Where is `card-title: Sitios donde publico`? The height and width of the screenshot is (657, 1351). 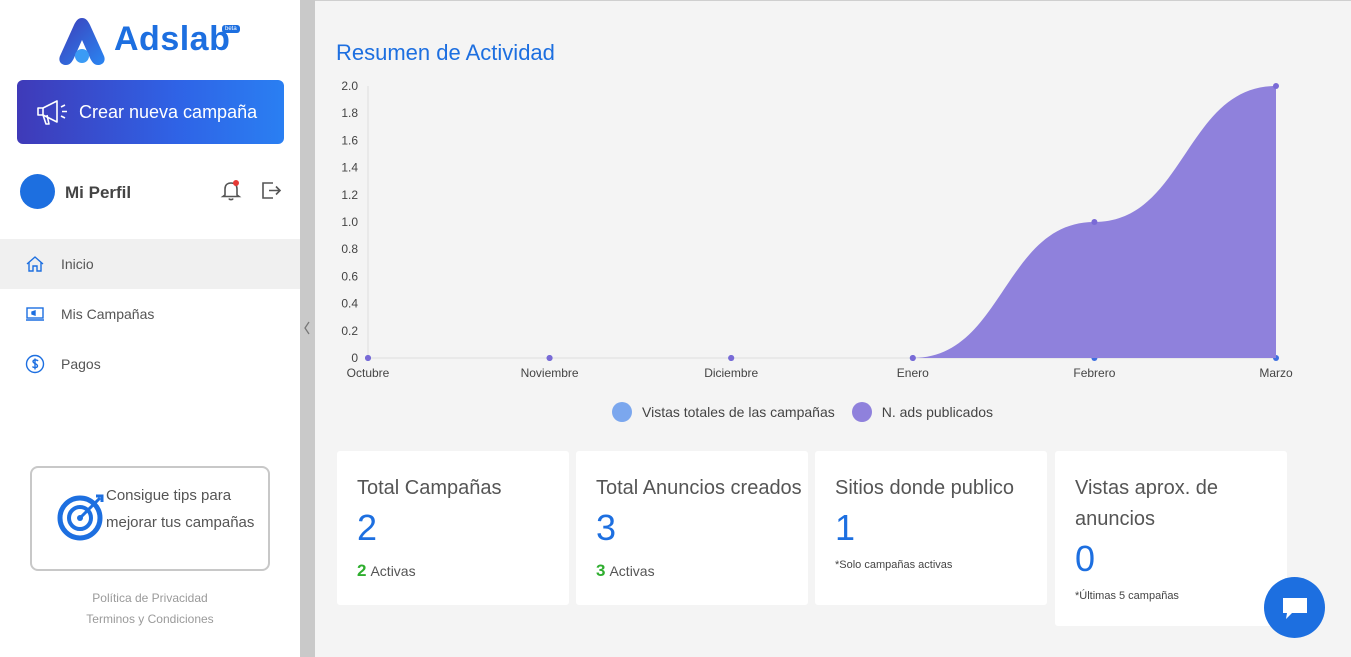 card-title: Sitios donde publico is located at coordinates (925, 488).